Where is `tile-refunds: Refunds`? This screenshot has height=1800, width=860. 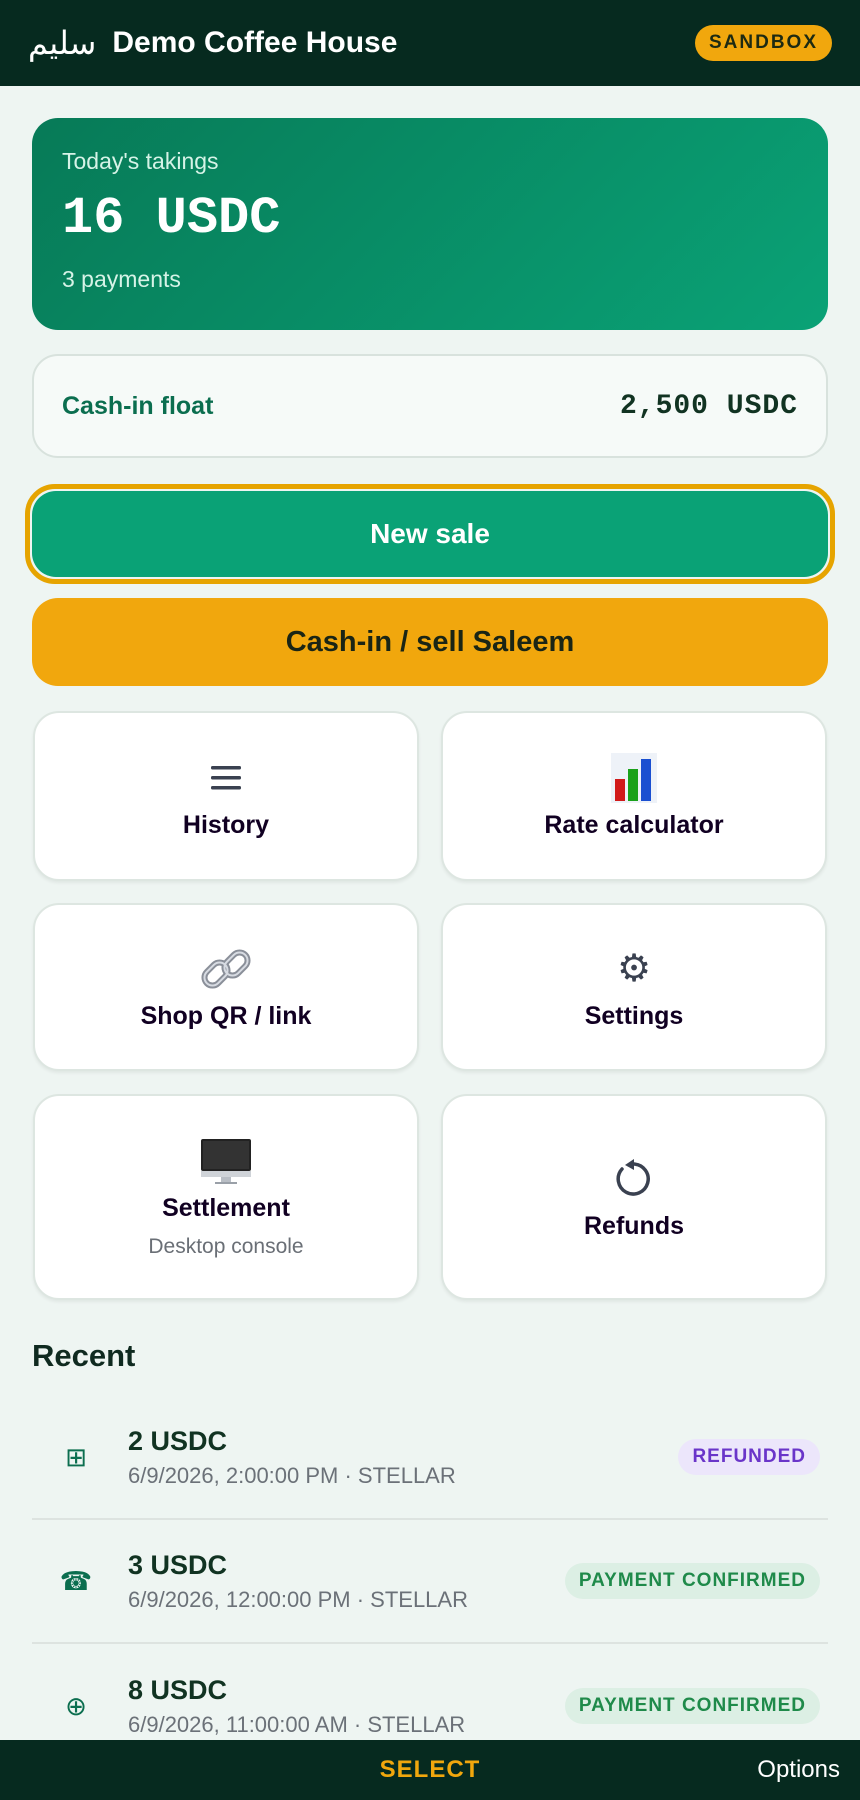
tile-refunds: Refunds is located at coordinates (634, 1197).